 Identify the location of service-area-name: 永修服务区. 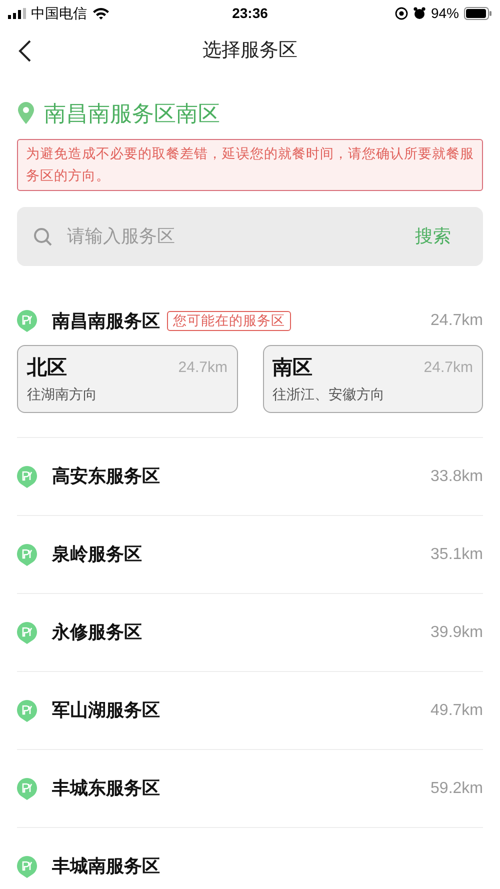
(97, 632).